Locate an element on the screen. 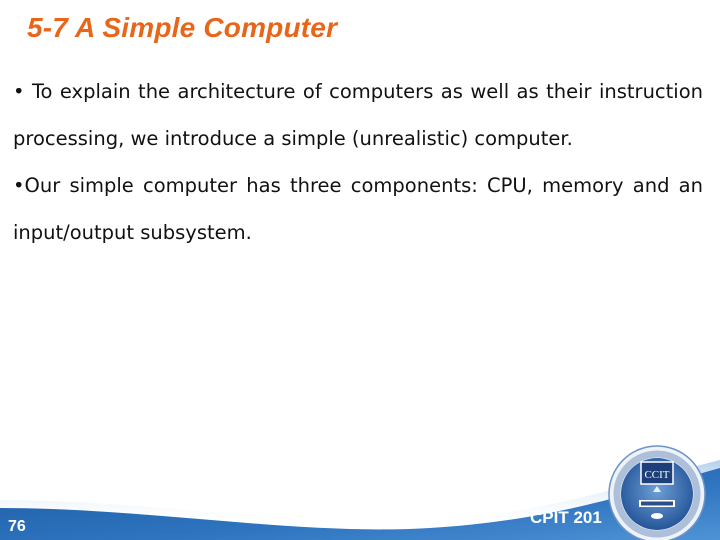  page-number: 76 is located at coordinates (17, 526).